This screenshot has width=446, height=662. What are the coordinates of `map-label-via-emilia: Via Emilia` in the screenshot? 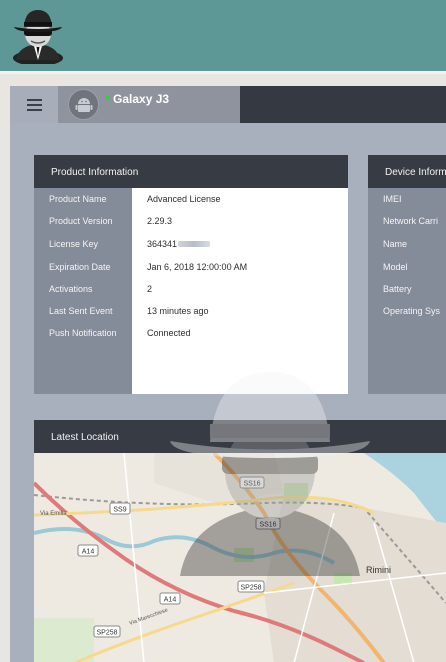 It's located at (53, 514).